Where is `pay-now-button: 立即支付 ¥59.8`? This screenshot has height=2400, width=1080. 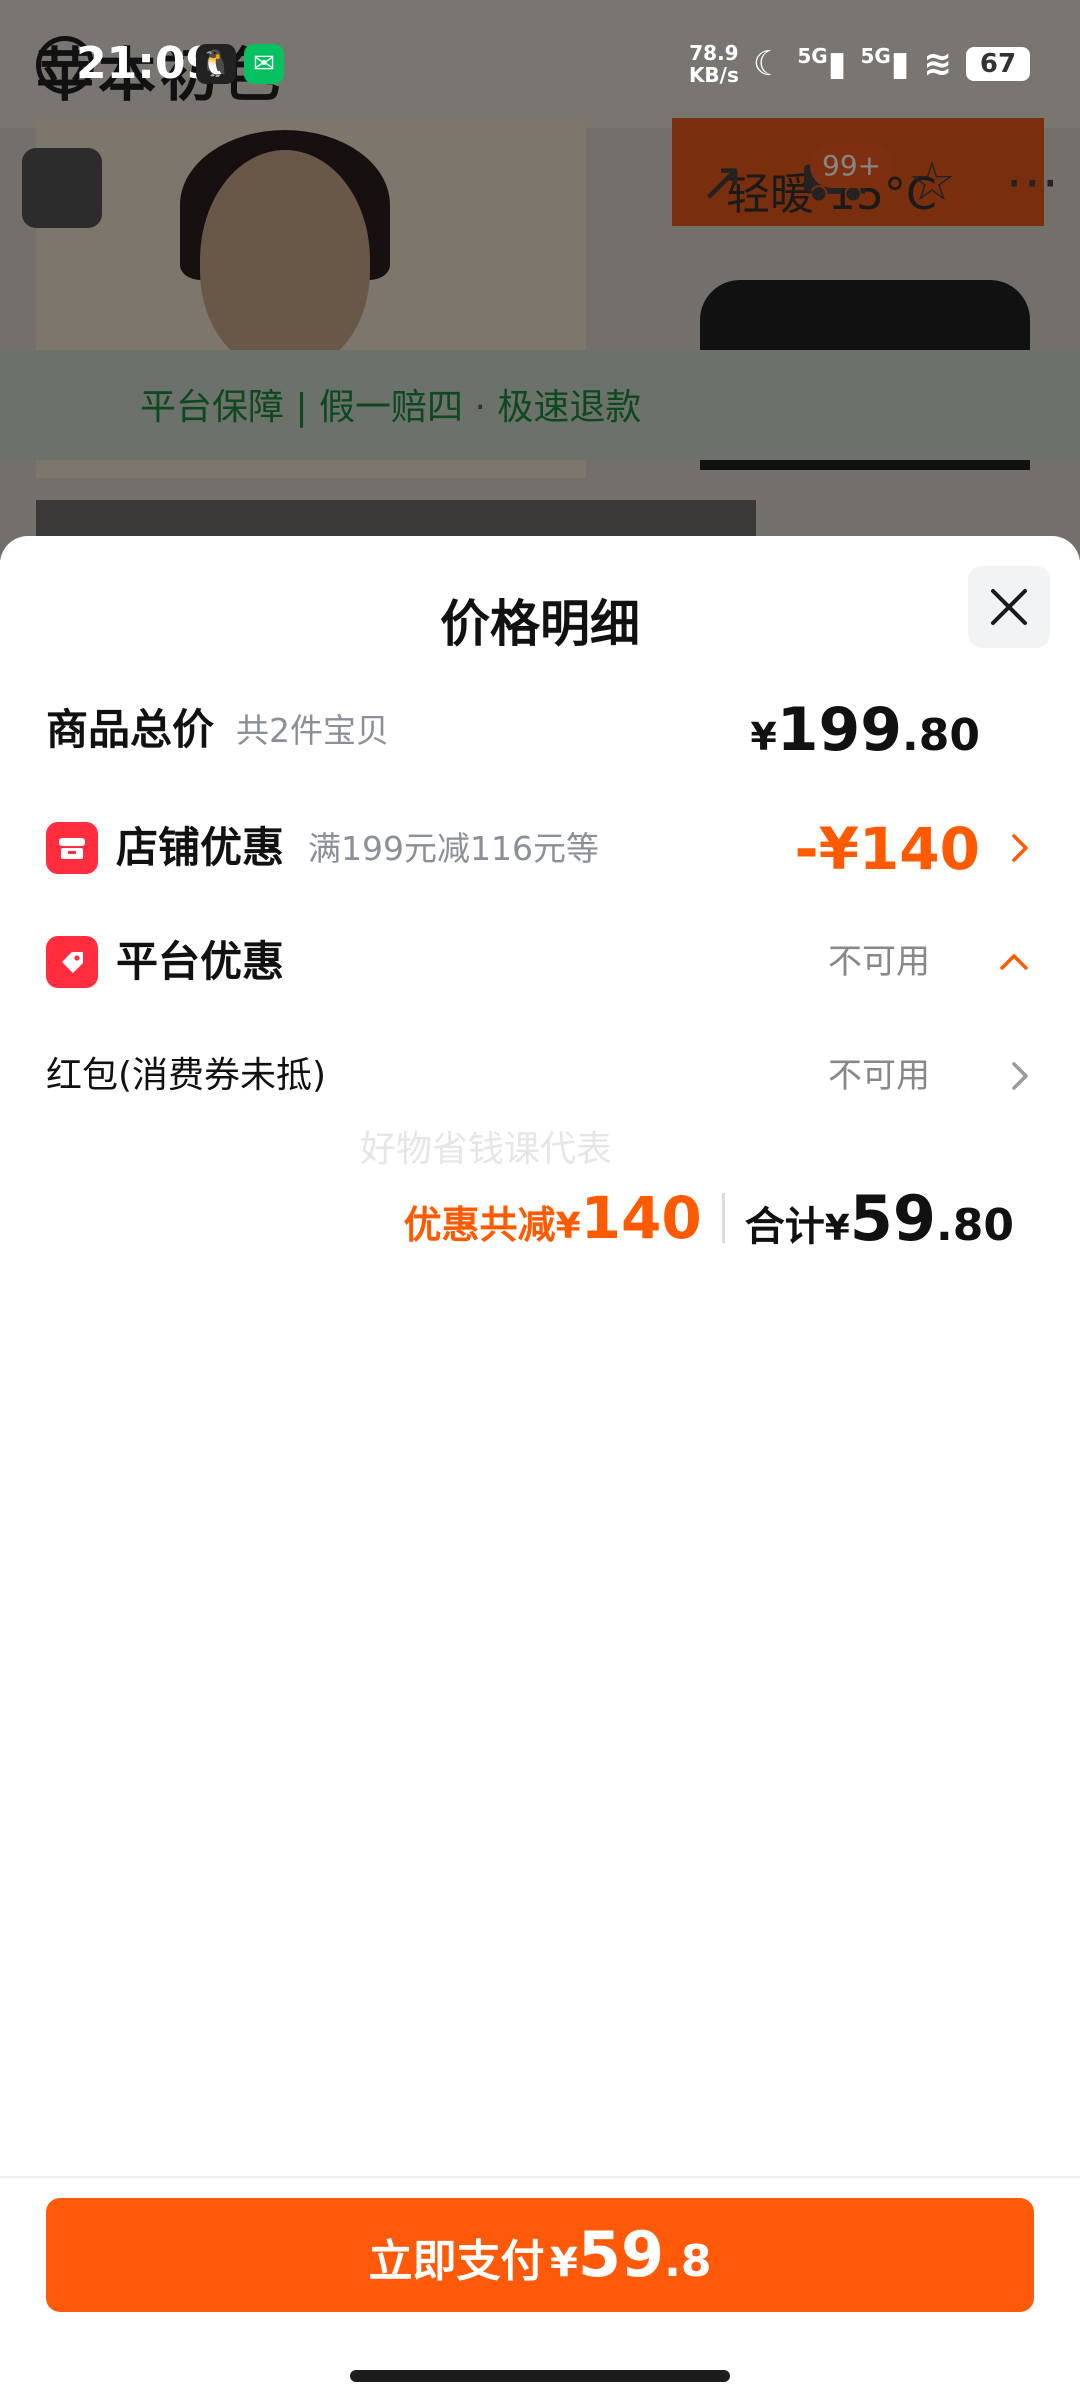
pay-now-button: 立即支付 ¥59.8 is located at coordinates (540, 2255).